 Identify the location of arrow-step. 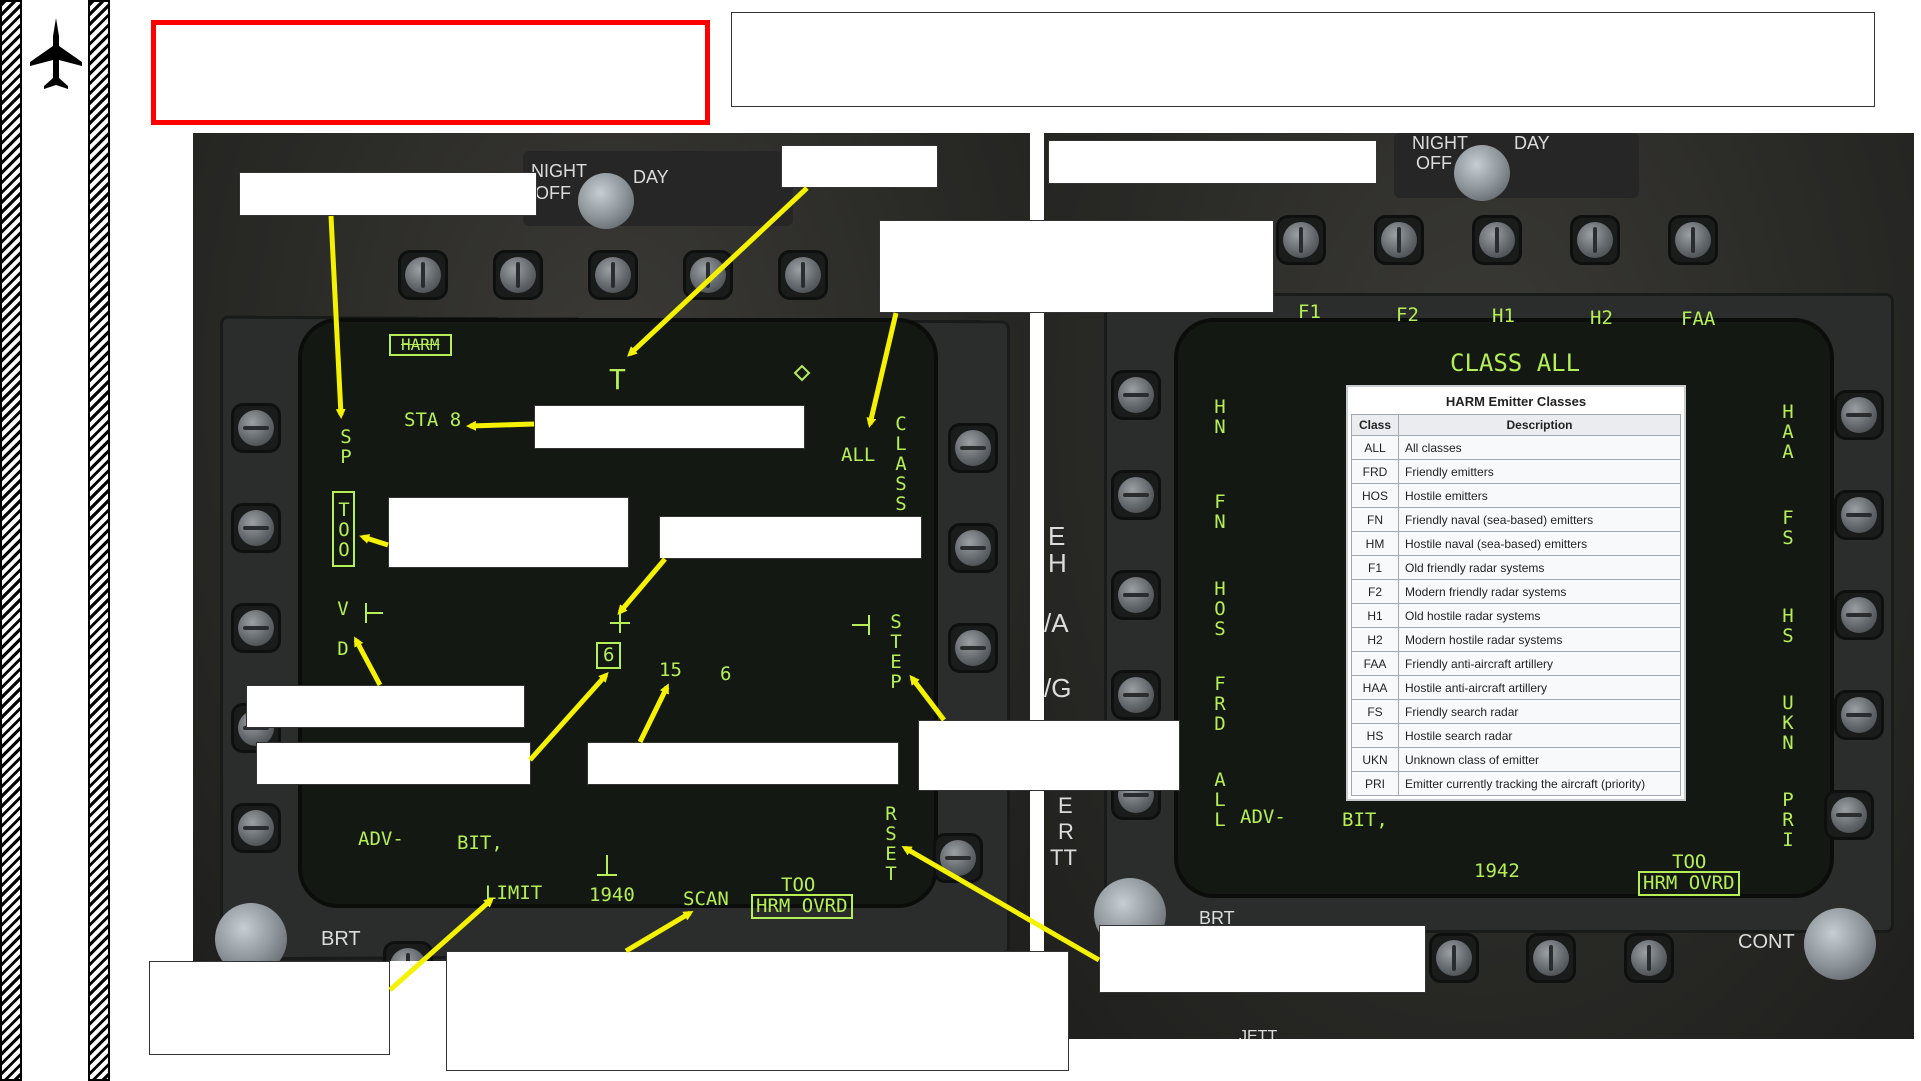
(927, 698).